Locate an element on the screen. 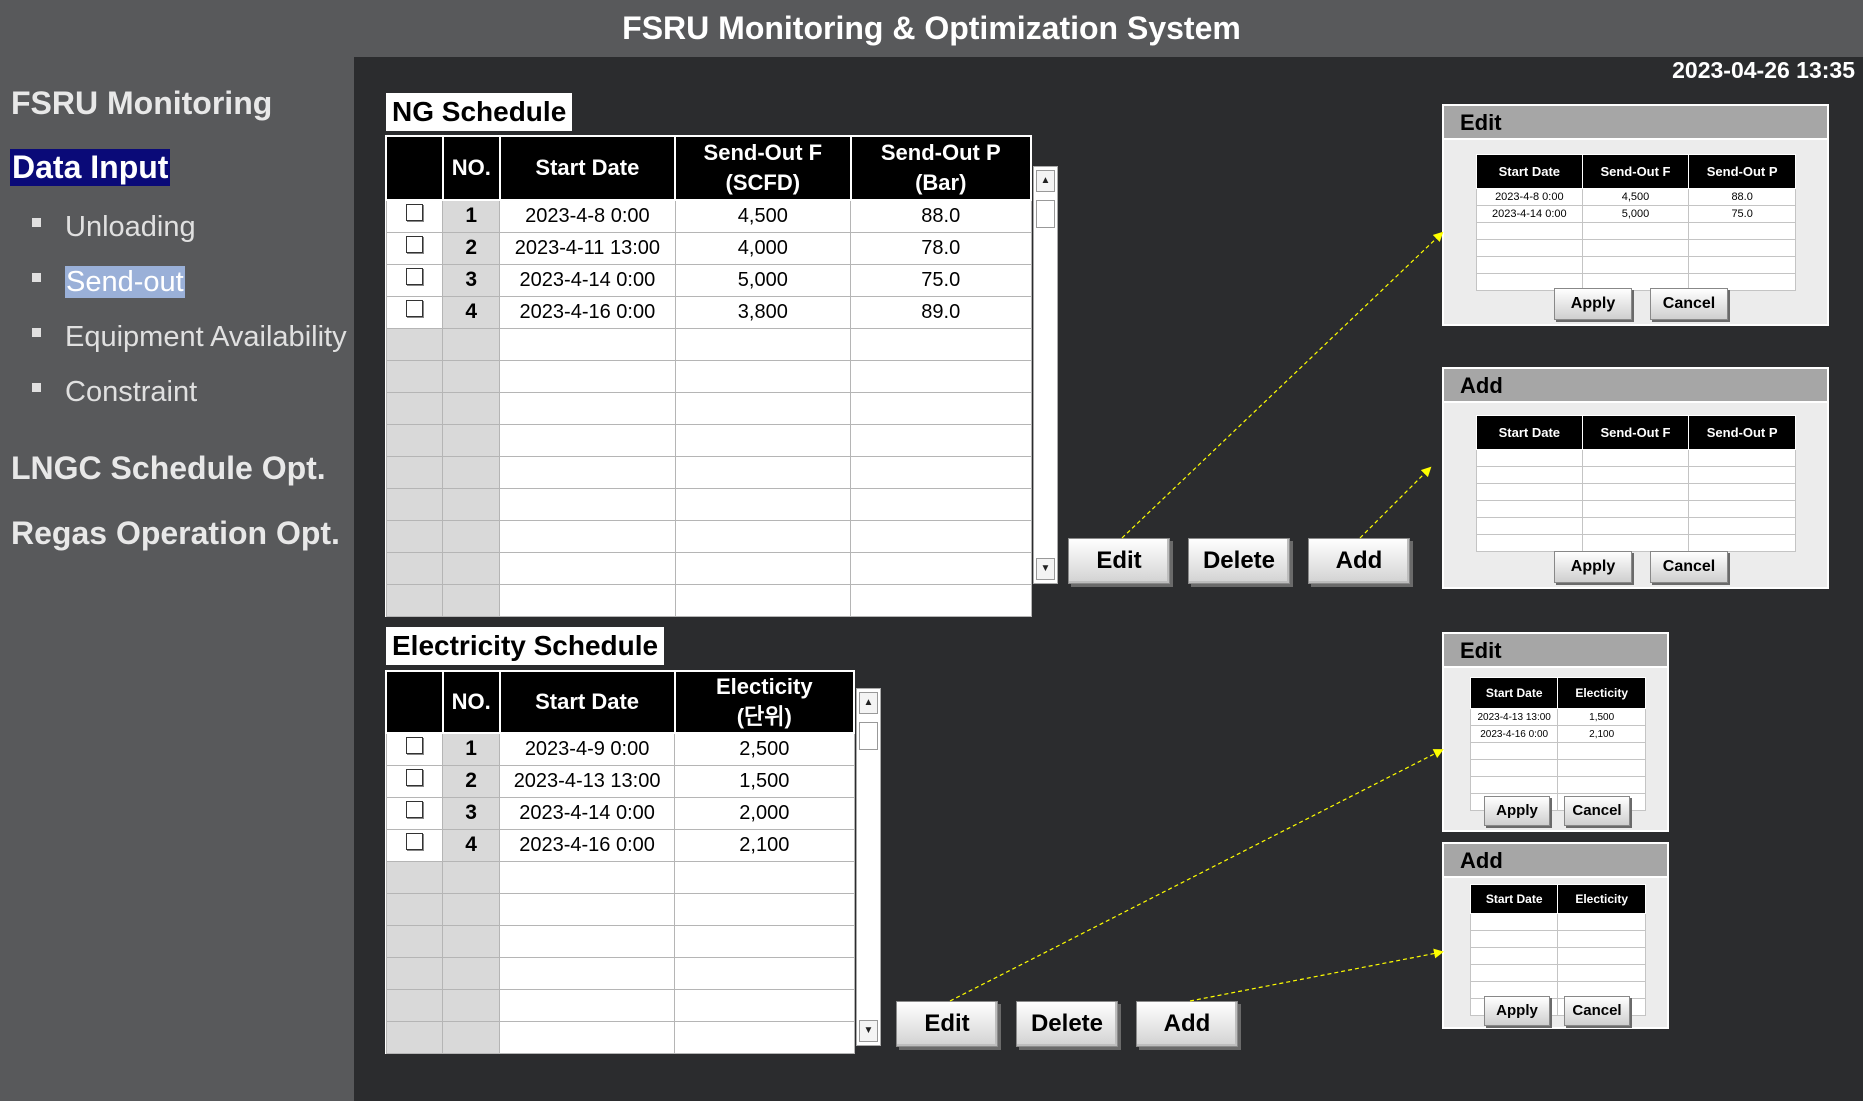 This screenshot has height=1101, width=1863. ng-add-arrow is located at coordinates (1395, 502).